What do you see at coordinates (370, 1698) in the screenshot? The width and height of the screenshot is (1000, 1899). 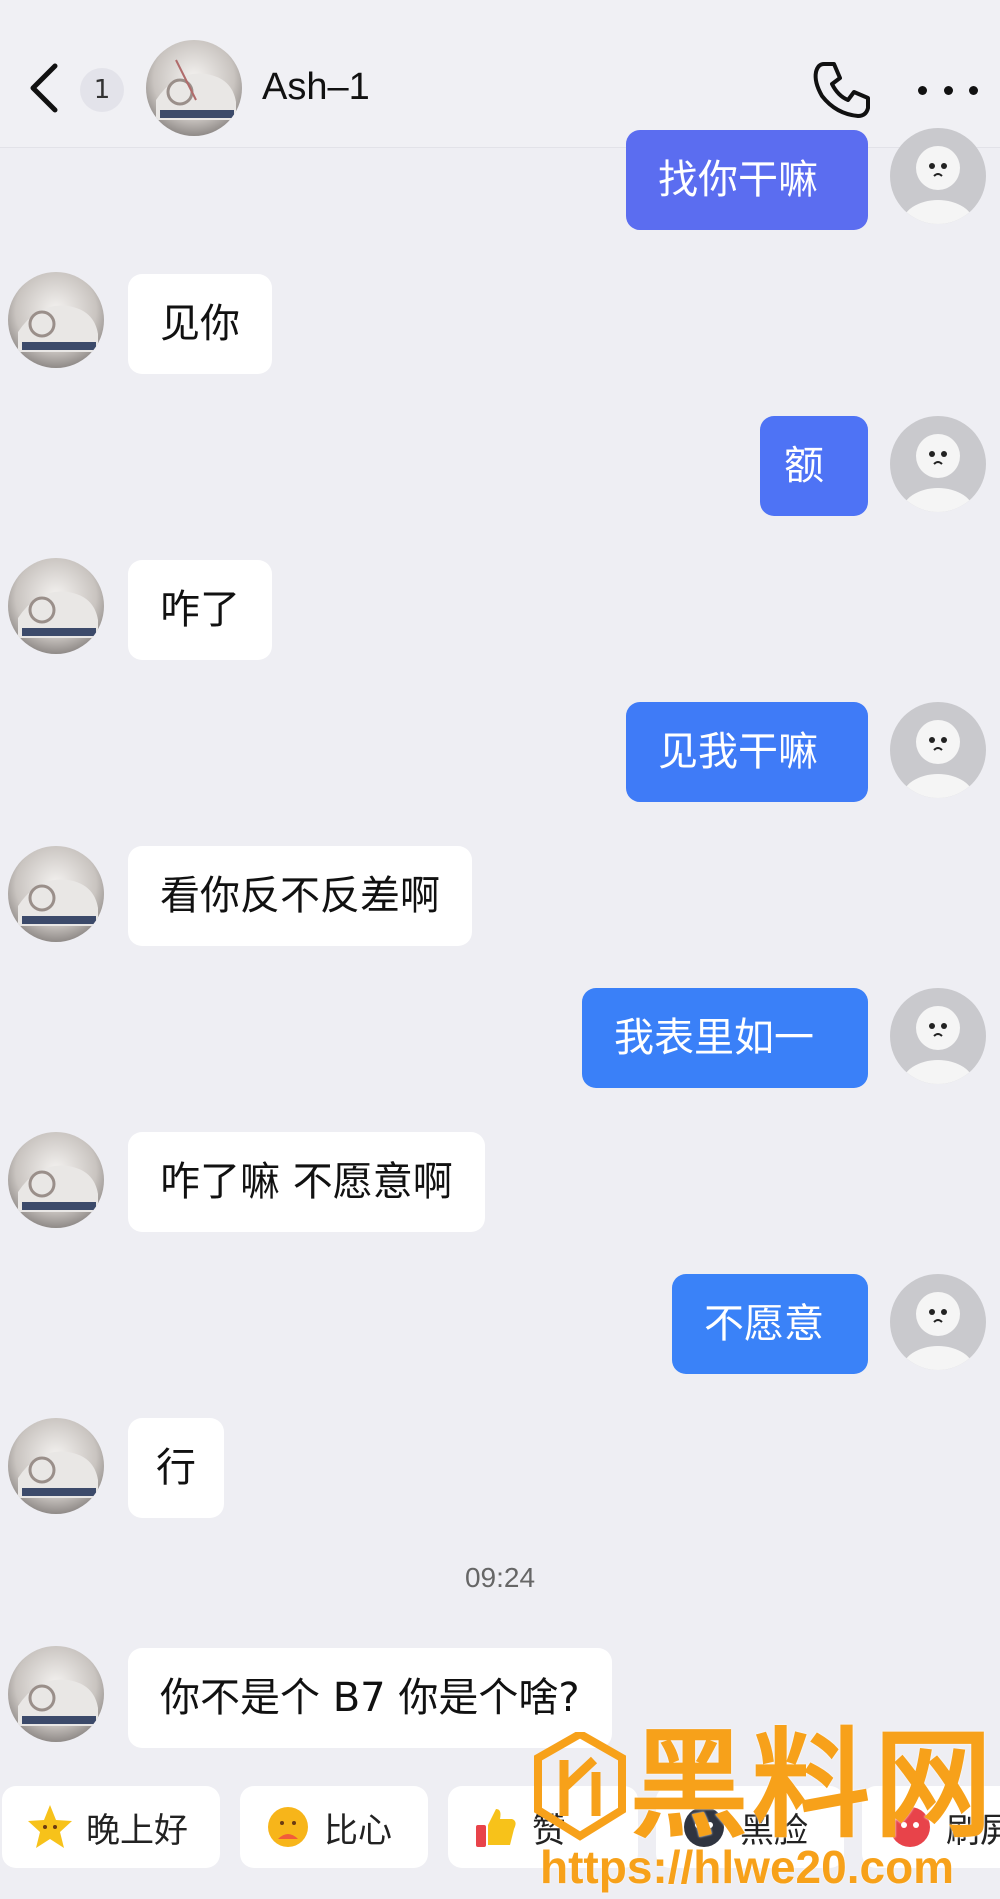 I see `message-bubble-incoming: 你不是个 B7 你是个啥?` at bounding box center [370, 1698].